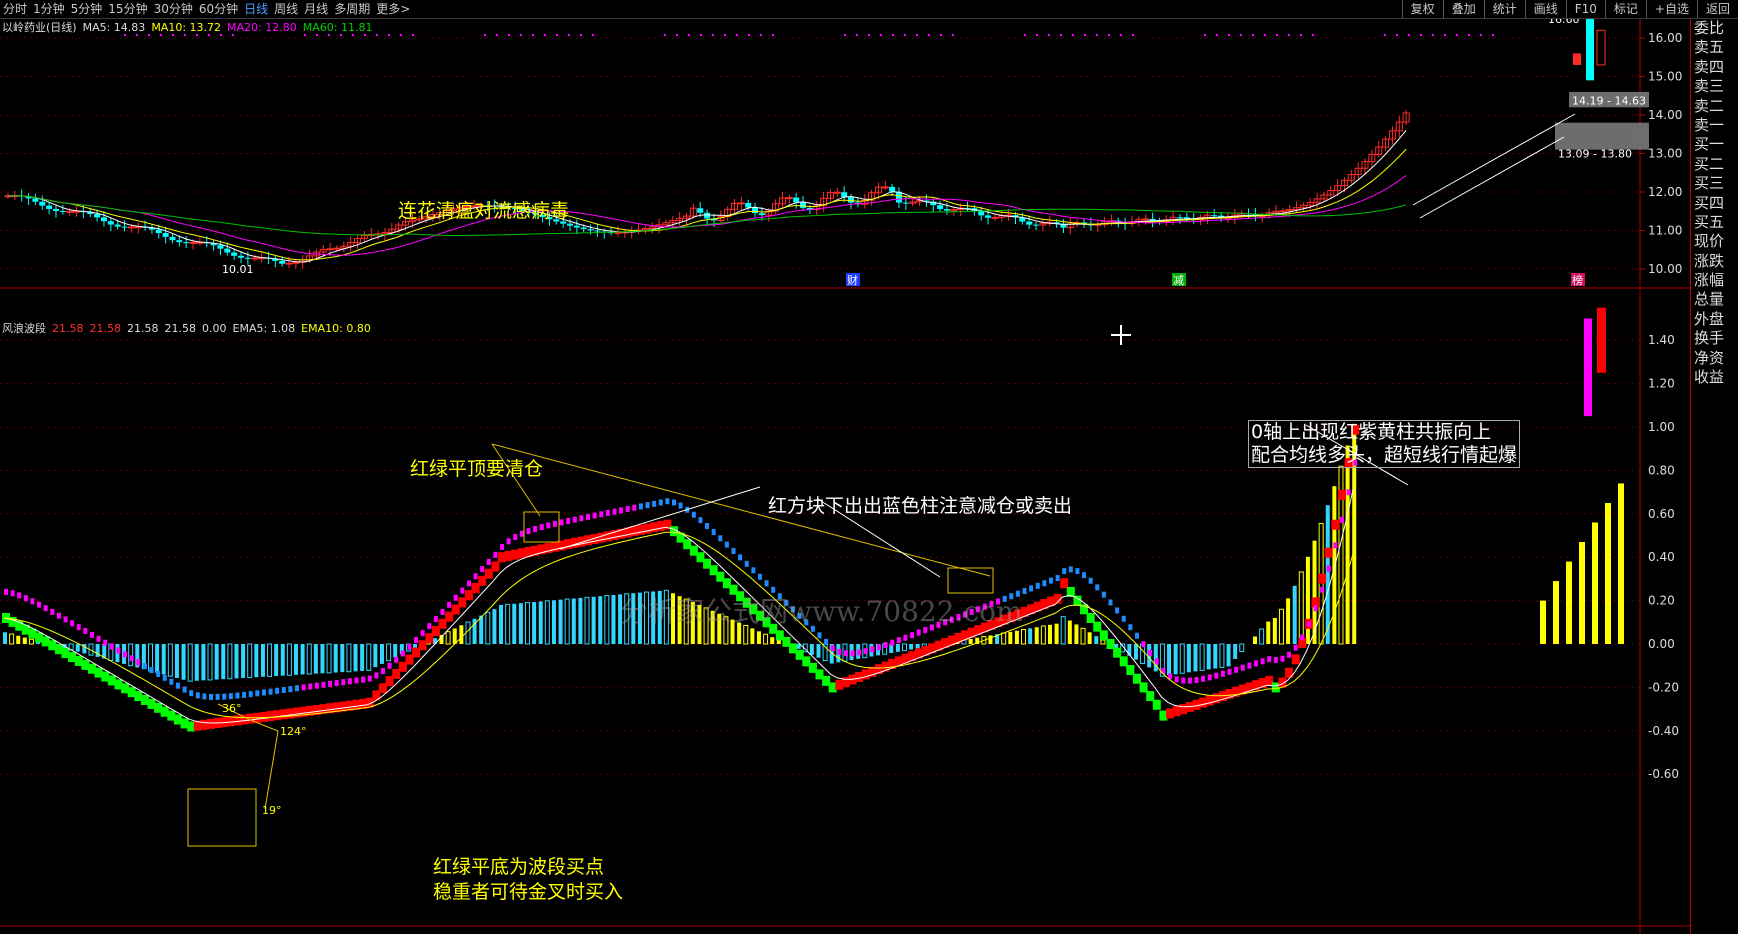  Describe the element at coordinates (87, 9) in the screenshot. I see `tab-2: 5分钟` at that location.